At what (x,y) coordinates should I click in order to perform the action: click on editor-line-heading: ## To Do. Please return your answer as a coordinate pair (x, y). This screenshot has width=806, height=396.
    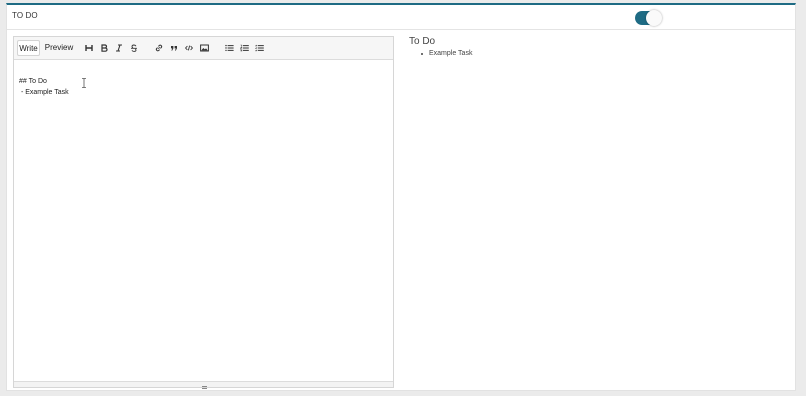
    Looking at the image, I should click on (33, 81).